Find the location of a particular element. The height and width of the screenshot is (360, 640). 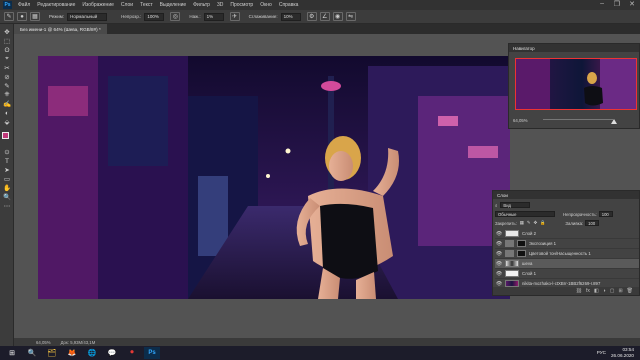

photoshop-taskbar-icon: Ps is located at coordinates (152, 353).